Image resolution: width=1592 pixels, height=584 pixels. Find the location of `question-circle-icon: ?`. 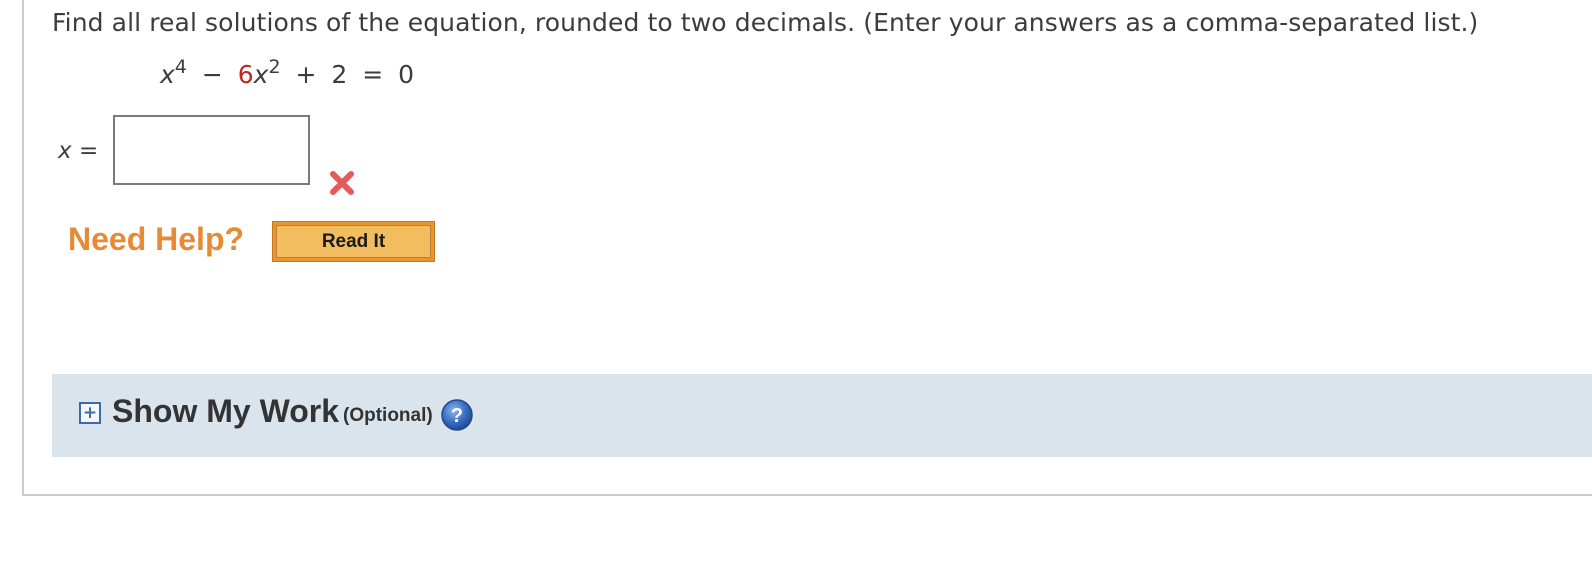

question-circle-icon: ? is located at coordinates (457, 415).